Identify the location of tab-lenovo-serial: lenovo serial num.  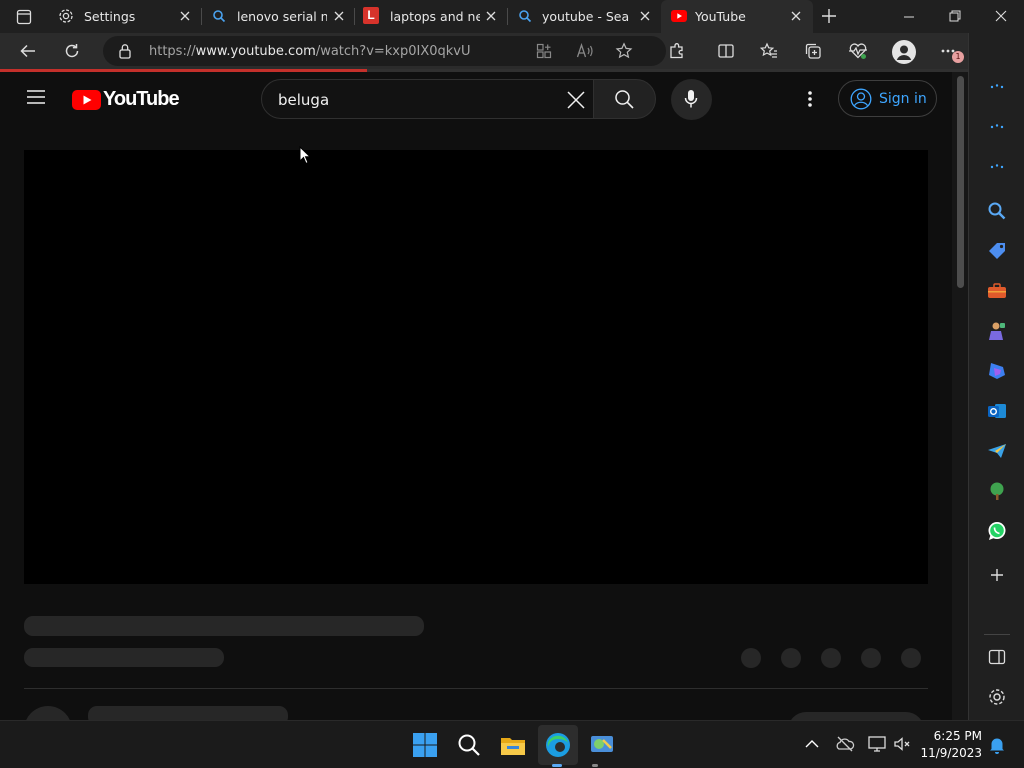
(278, 16).